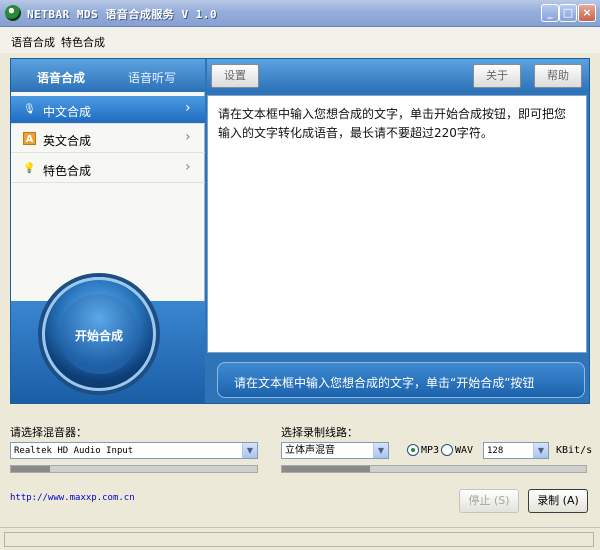 The image size is (600, 550). Describe the element at coordinates (33, 42) in the screenshot. I see `menu-item-tts: 语音合成` at that location.